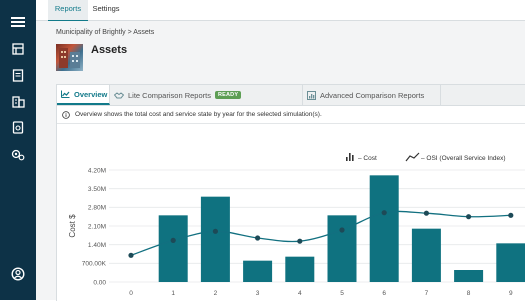  Describe the element at coordinates (463, 158) in the screenshot. I see `legend-osi-label: – OSI (Overall Service Index)` at that location.